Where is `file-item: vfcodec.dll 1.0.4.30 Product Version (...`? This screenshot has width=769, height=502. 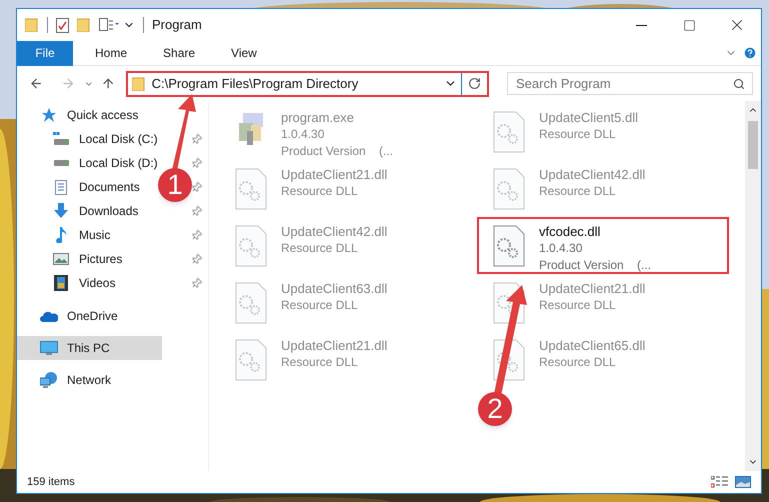 file-item: vfcodec.dll 1.0.4.30 Product Version (... is located at coordinates (603, 245).